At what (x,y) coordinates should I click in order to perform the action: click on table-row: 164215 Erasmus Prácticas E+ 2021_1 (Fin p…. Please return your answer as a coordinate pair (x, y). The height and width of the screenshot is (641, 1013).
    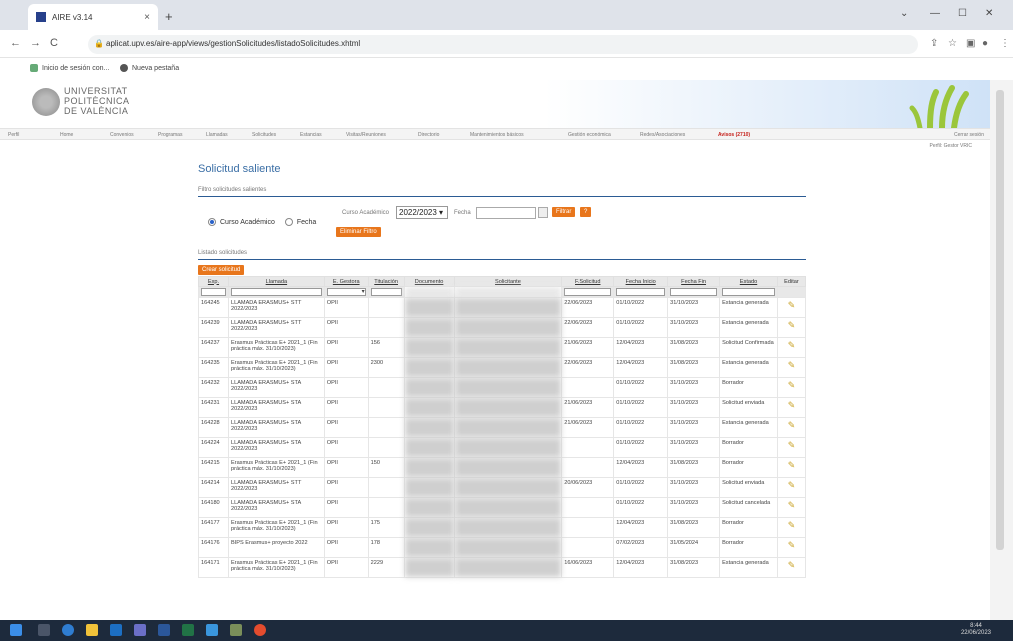
    Looking at the image, I should click on (502, 467).